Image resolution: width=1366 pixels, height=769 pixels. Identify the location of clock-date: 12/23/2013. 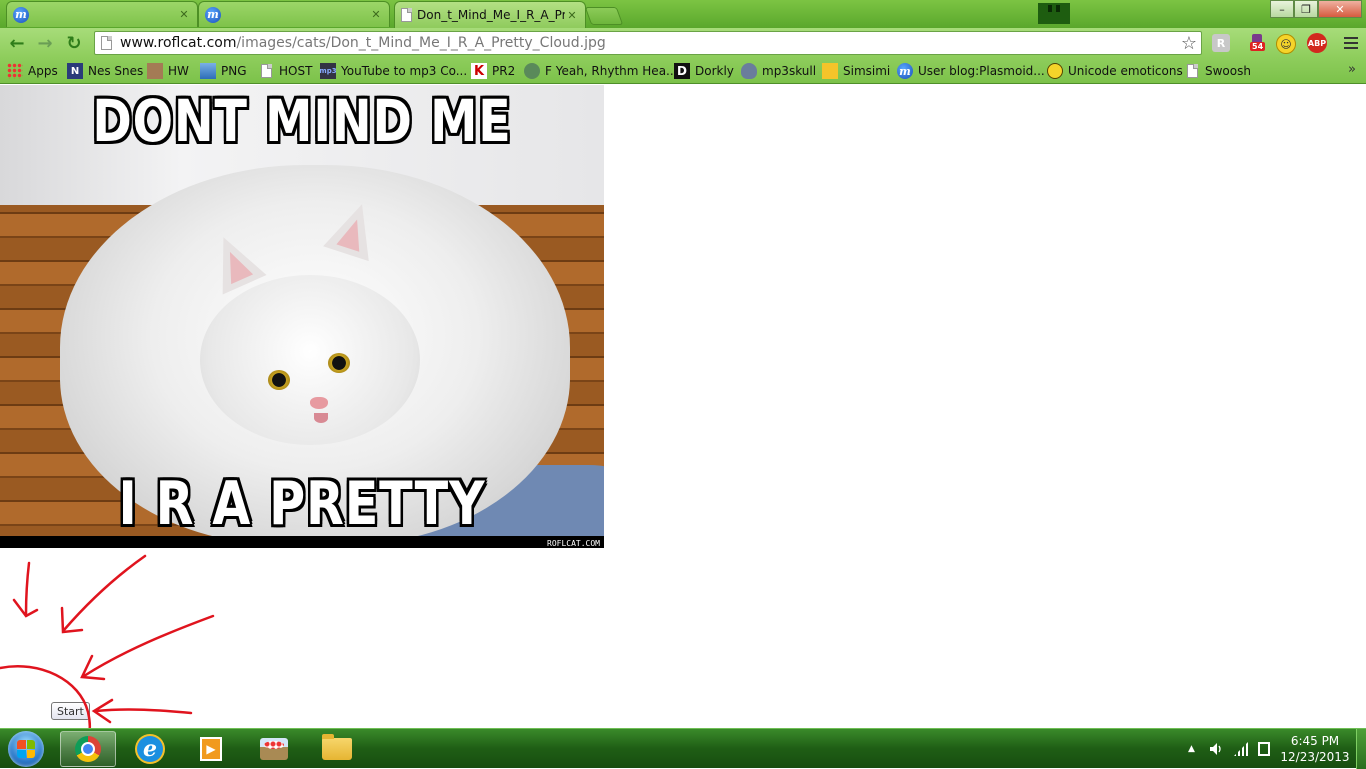
(1315, 757).